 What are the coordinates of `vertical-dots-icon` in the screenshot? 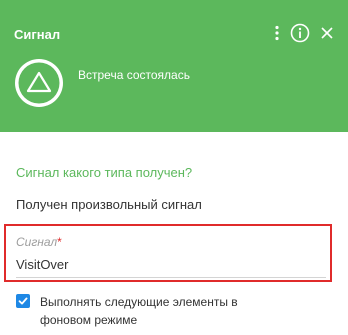 It's located at (277, 33).